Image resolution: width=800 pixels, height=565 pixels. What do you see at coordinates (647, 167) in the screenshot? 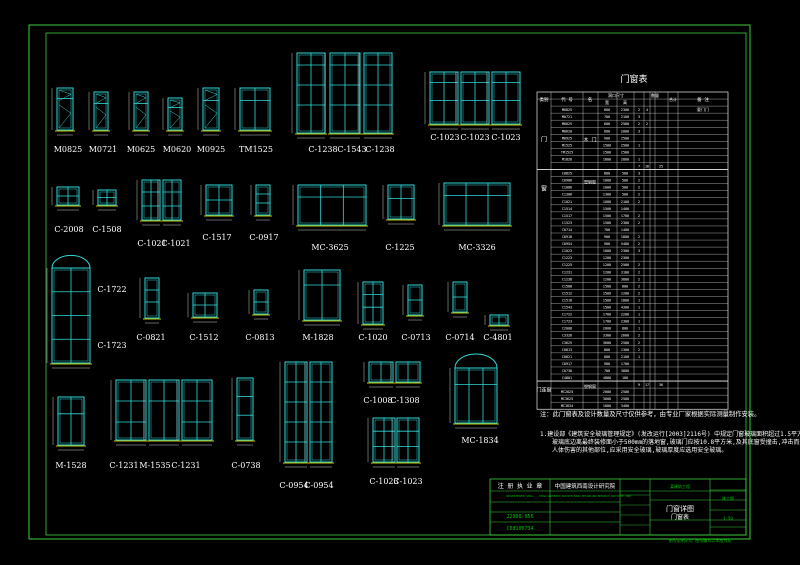
I see `cell-qty-b: 16` at bounding box center [647, 167].